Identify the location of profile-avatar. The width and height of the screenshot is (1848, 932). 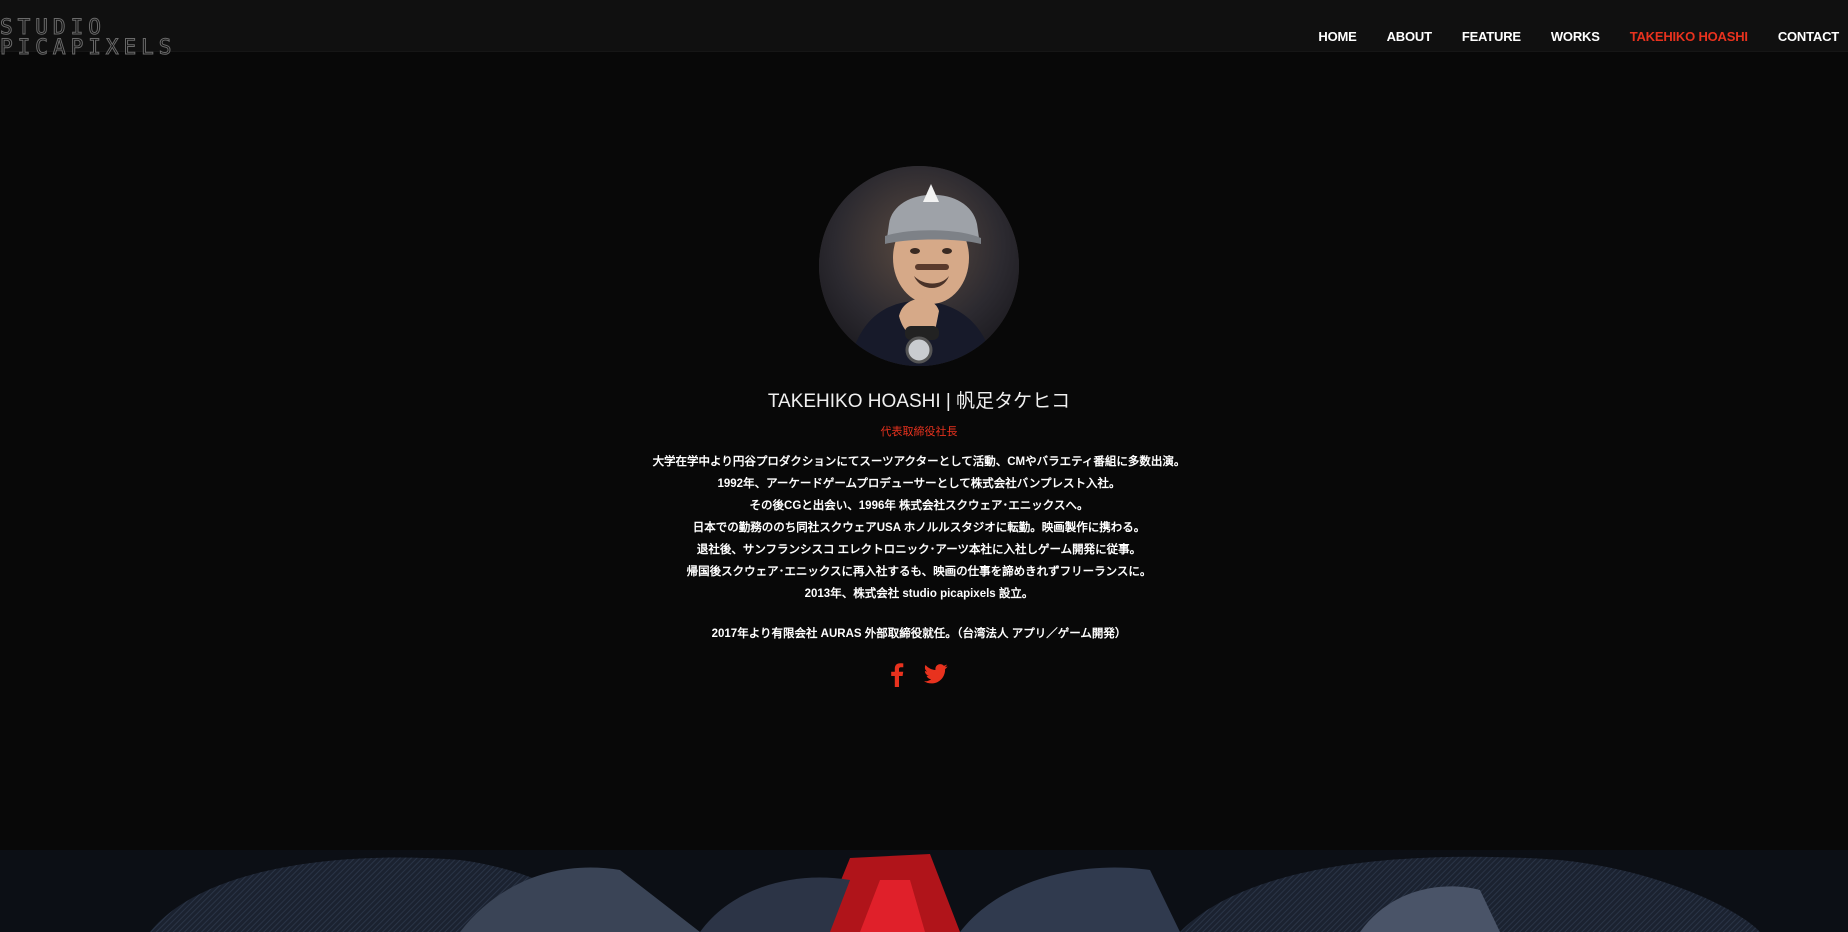
(919, 266).